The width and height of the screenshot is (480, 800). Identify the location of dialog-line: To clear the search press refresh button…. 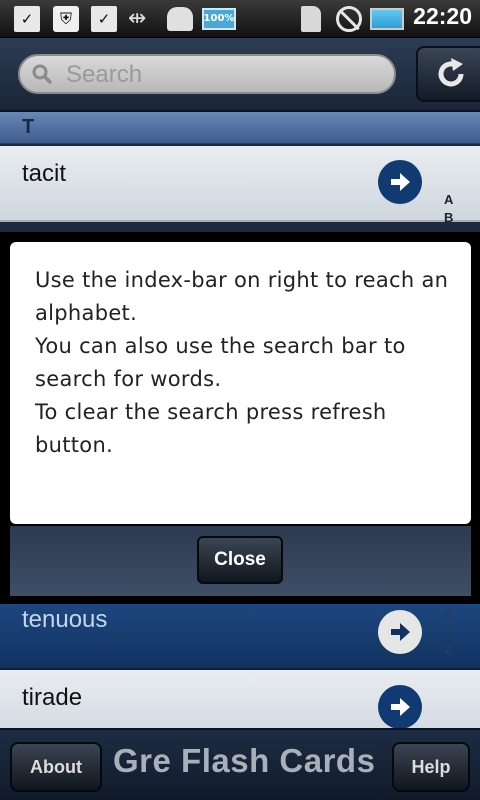
(211, 428).